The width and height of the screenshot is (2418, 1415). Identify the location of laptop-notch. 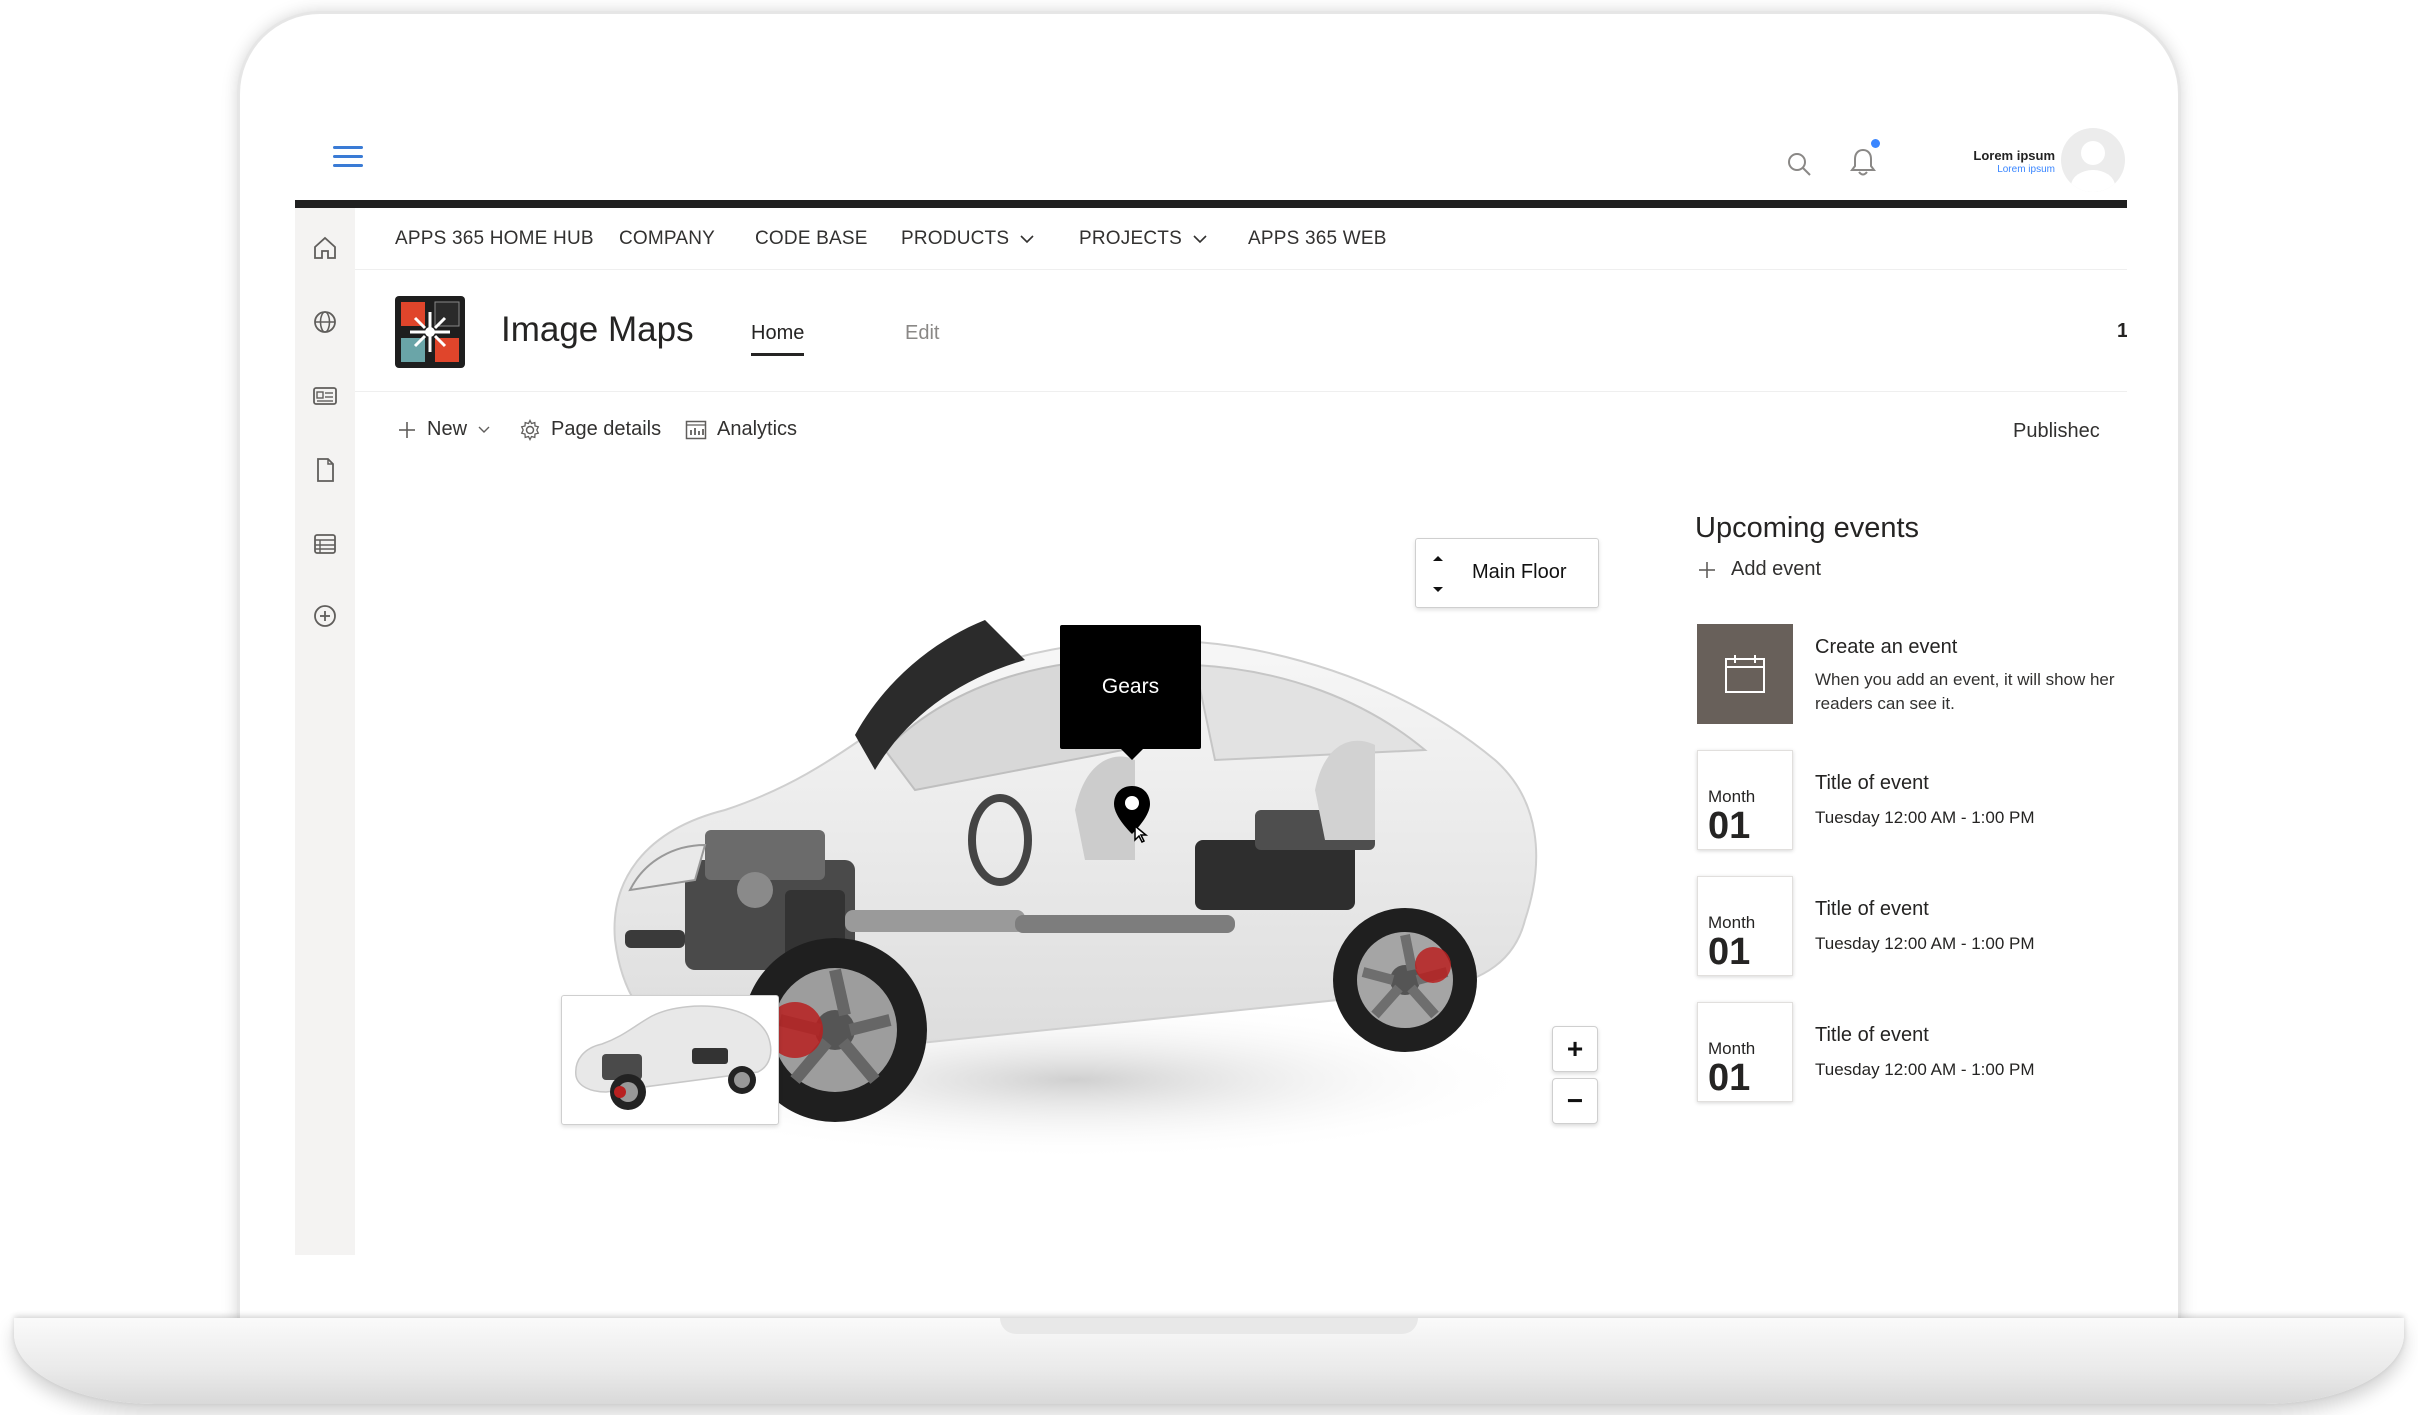
(1209, 1326).